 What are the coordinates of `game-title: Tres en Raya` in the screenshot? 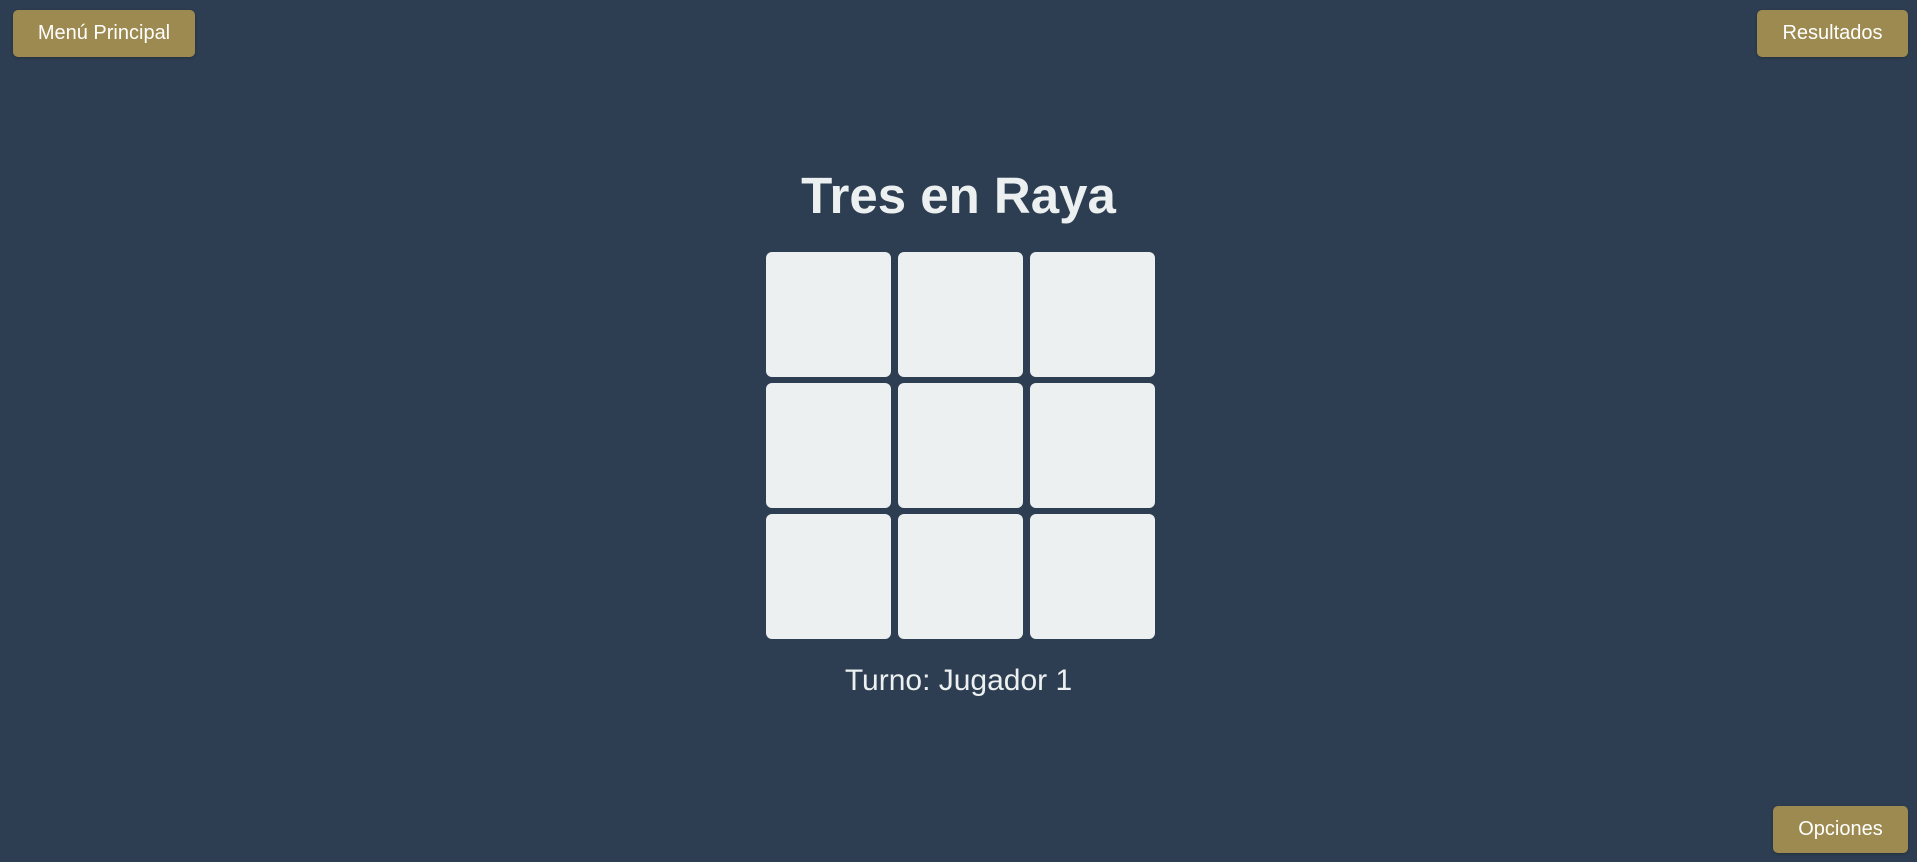 It's located at (958, 195).